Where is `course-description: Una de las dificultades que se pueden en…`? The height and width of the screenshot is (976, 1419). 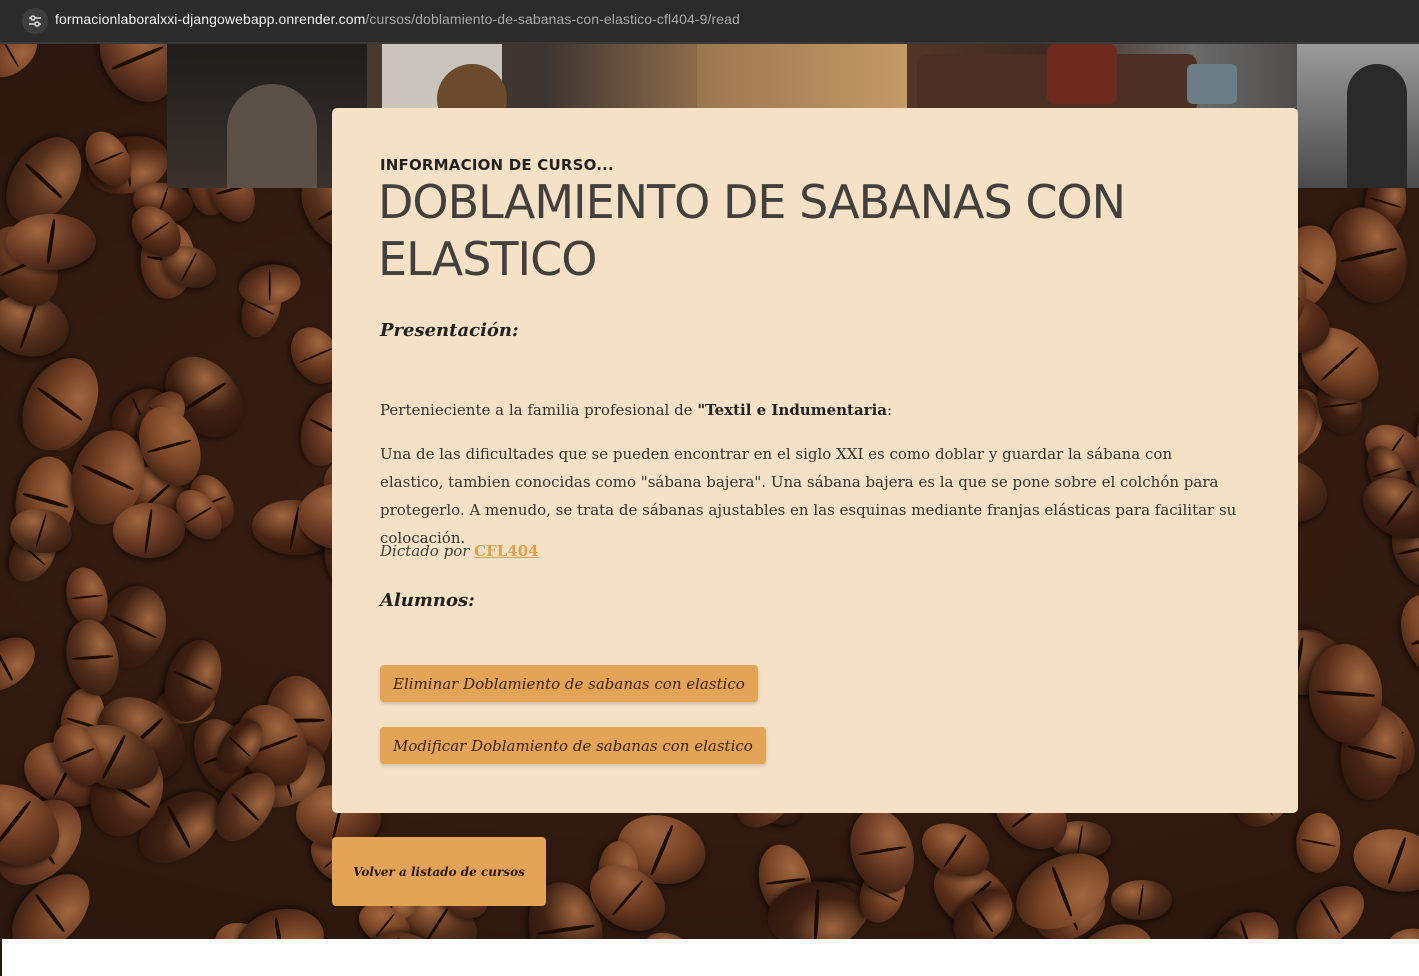 course-description: Una de las dificultades que se pueden en… is located at coordinates (808, 496).